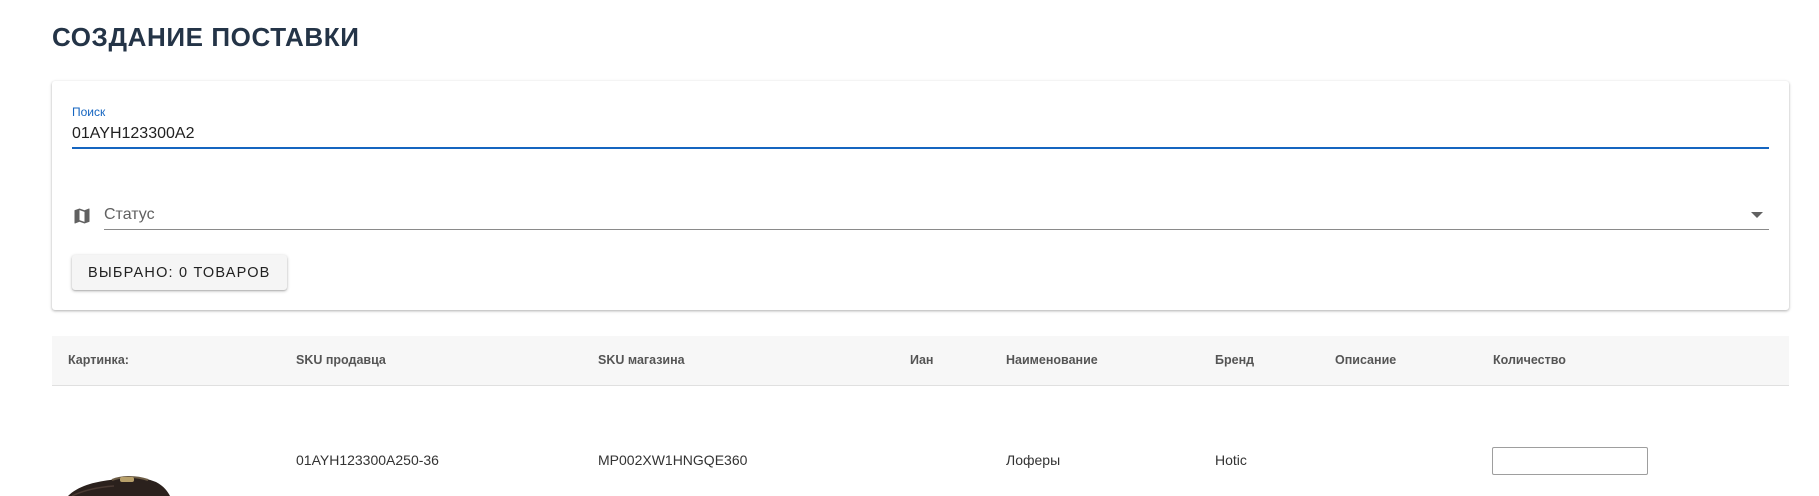 The height and width of the screenshot is (496, 1819). I want to click on status-field: Статус, so click(920, 216).